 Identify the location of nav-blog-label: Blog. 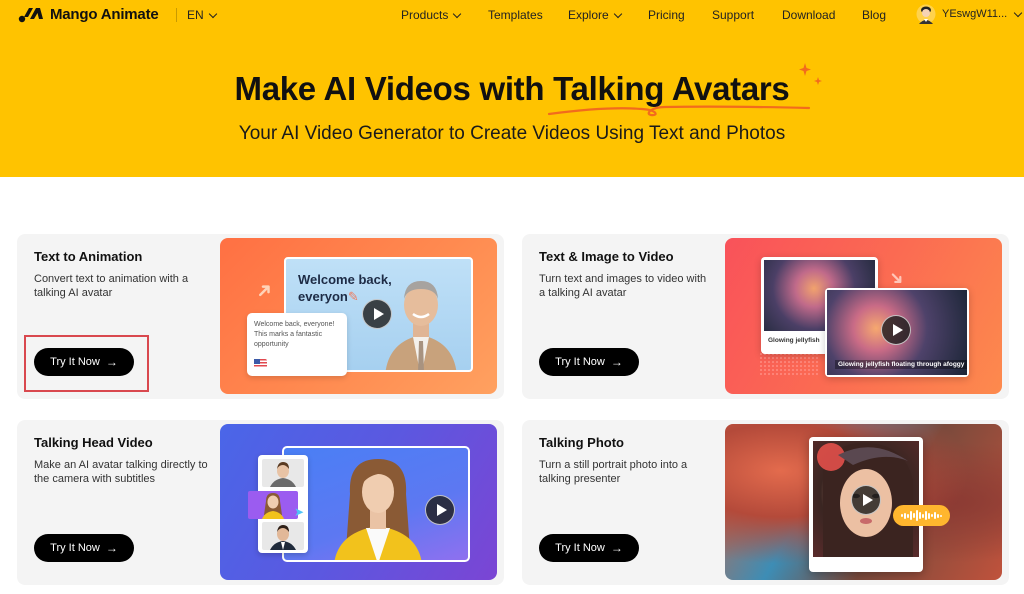
(874, 15).